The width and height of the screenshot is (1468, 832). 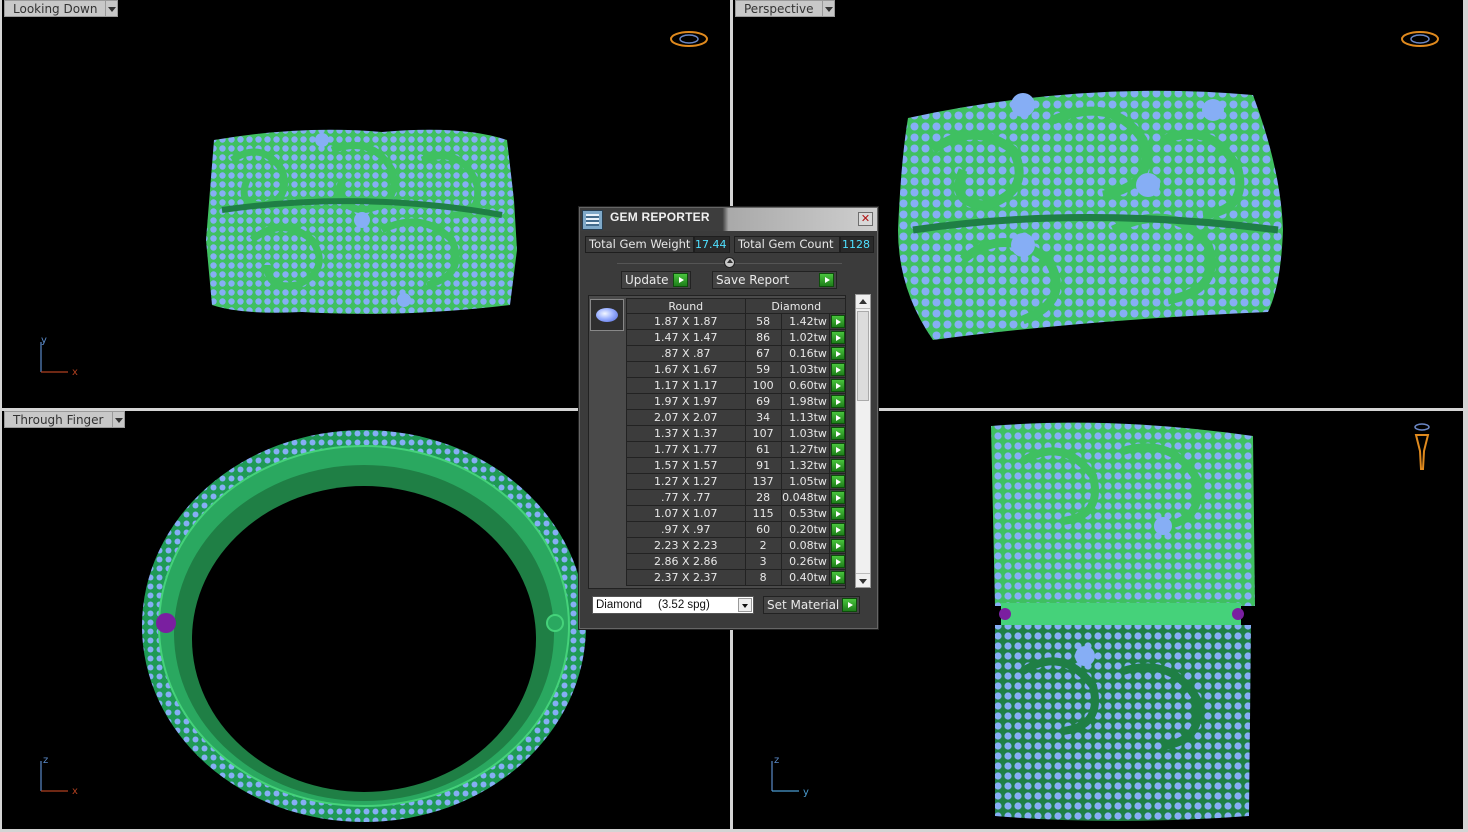 I want to click on scroll-up-icon, so click(x=863, y=302).